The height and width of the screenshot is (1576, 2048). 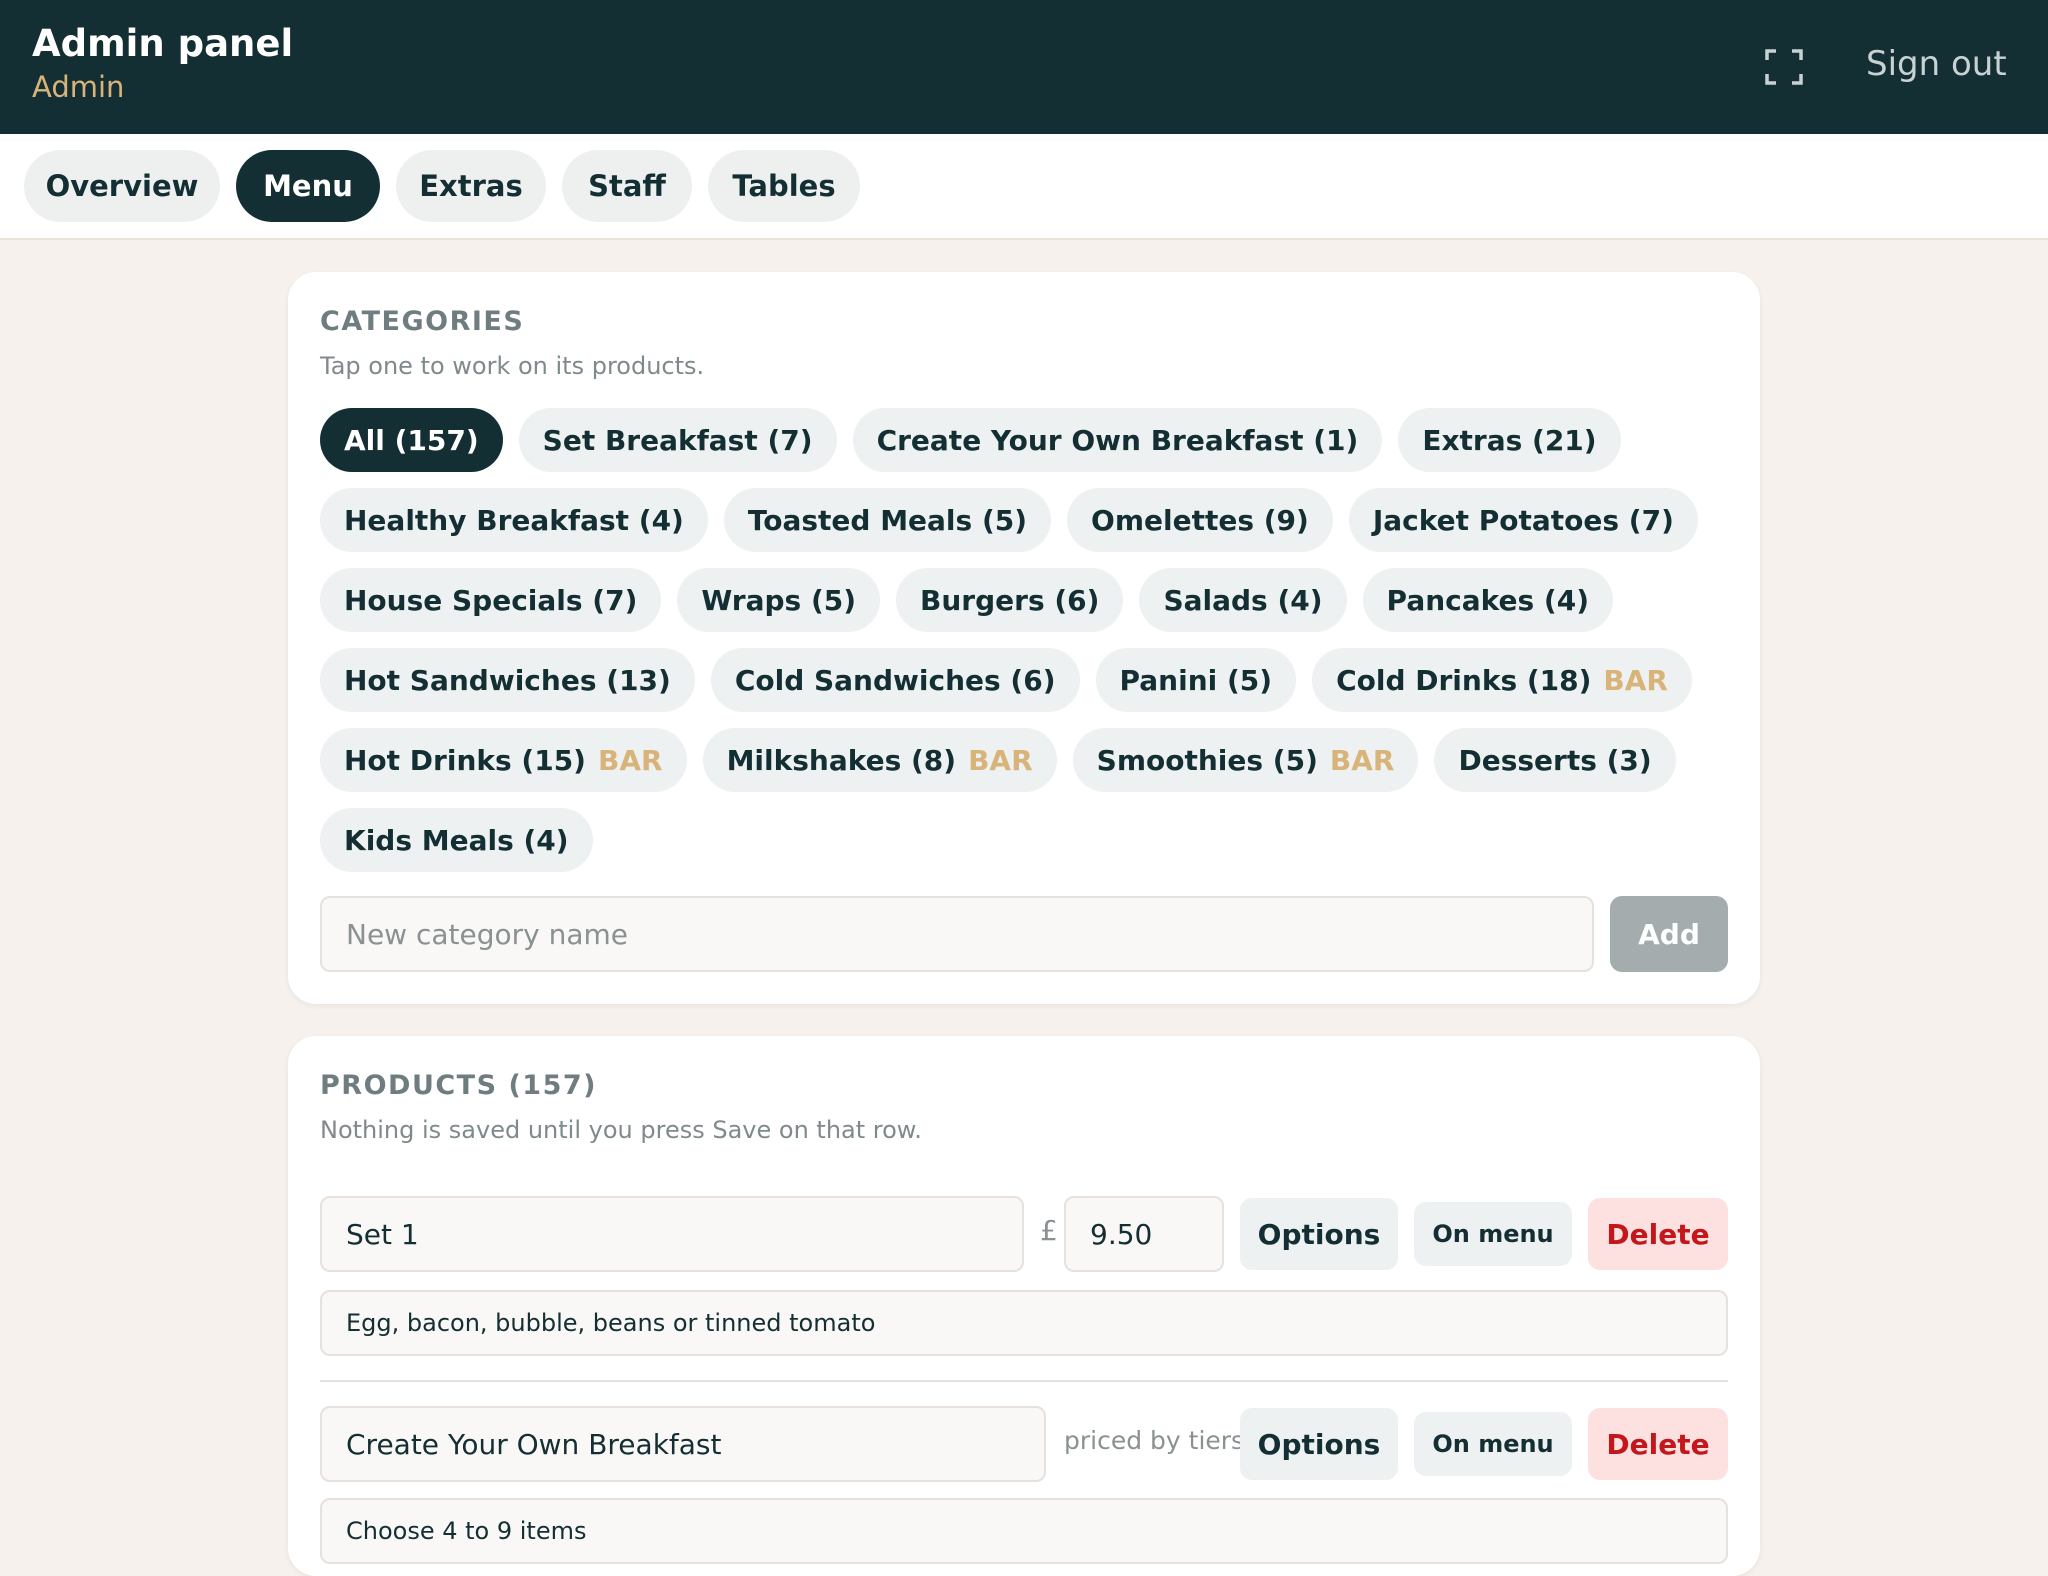 I want to click on category-chip-label: Smoothies (5), so click(x=1207, y=760).